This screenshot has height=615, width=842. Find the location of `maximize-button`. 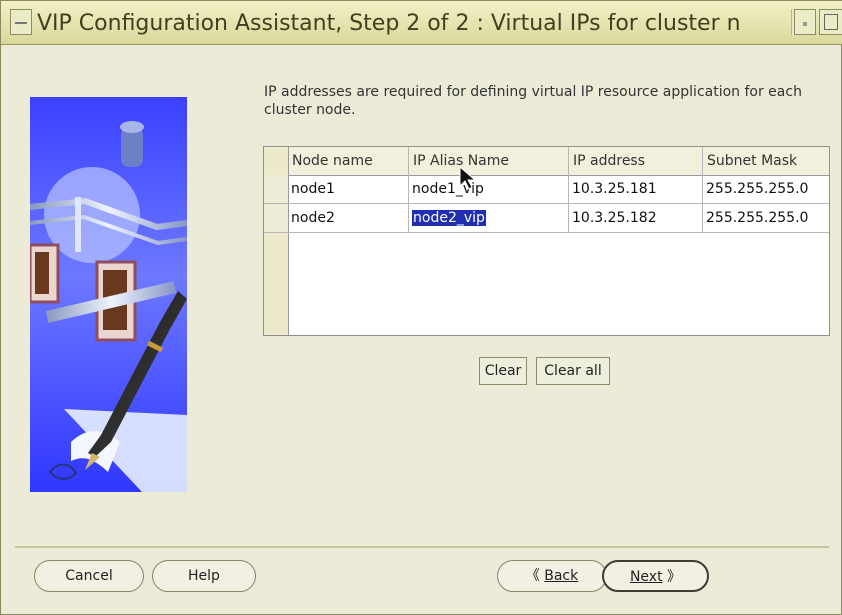

maximize-button is located at coordinates (830, 22).